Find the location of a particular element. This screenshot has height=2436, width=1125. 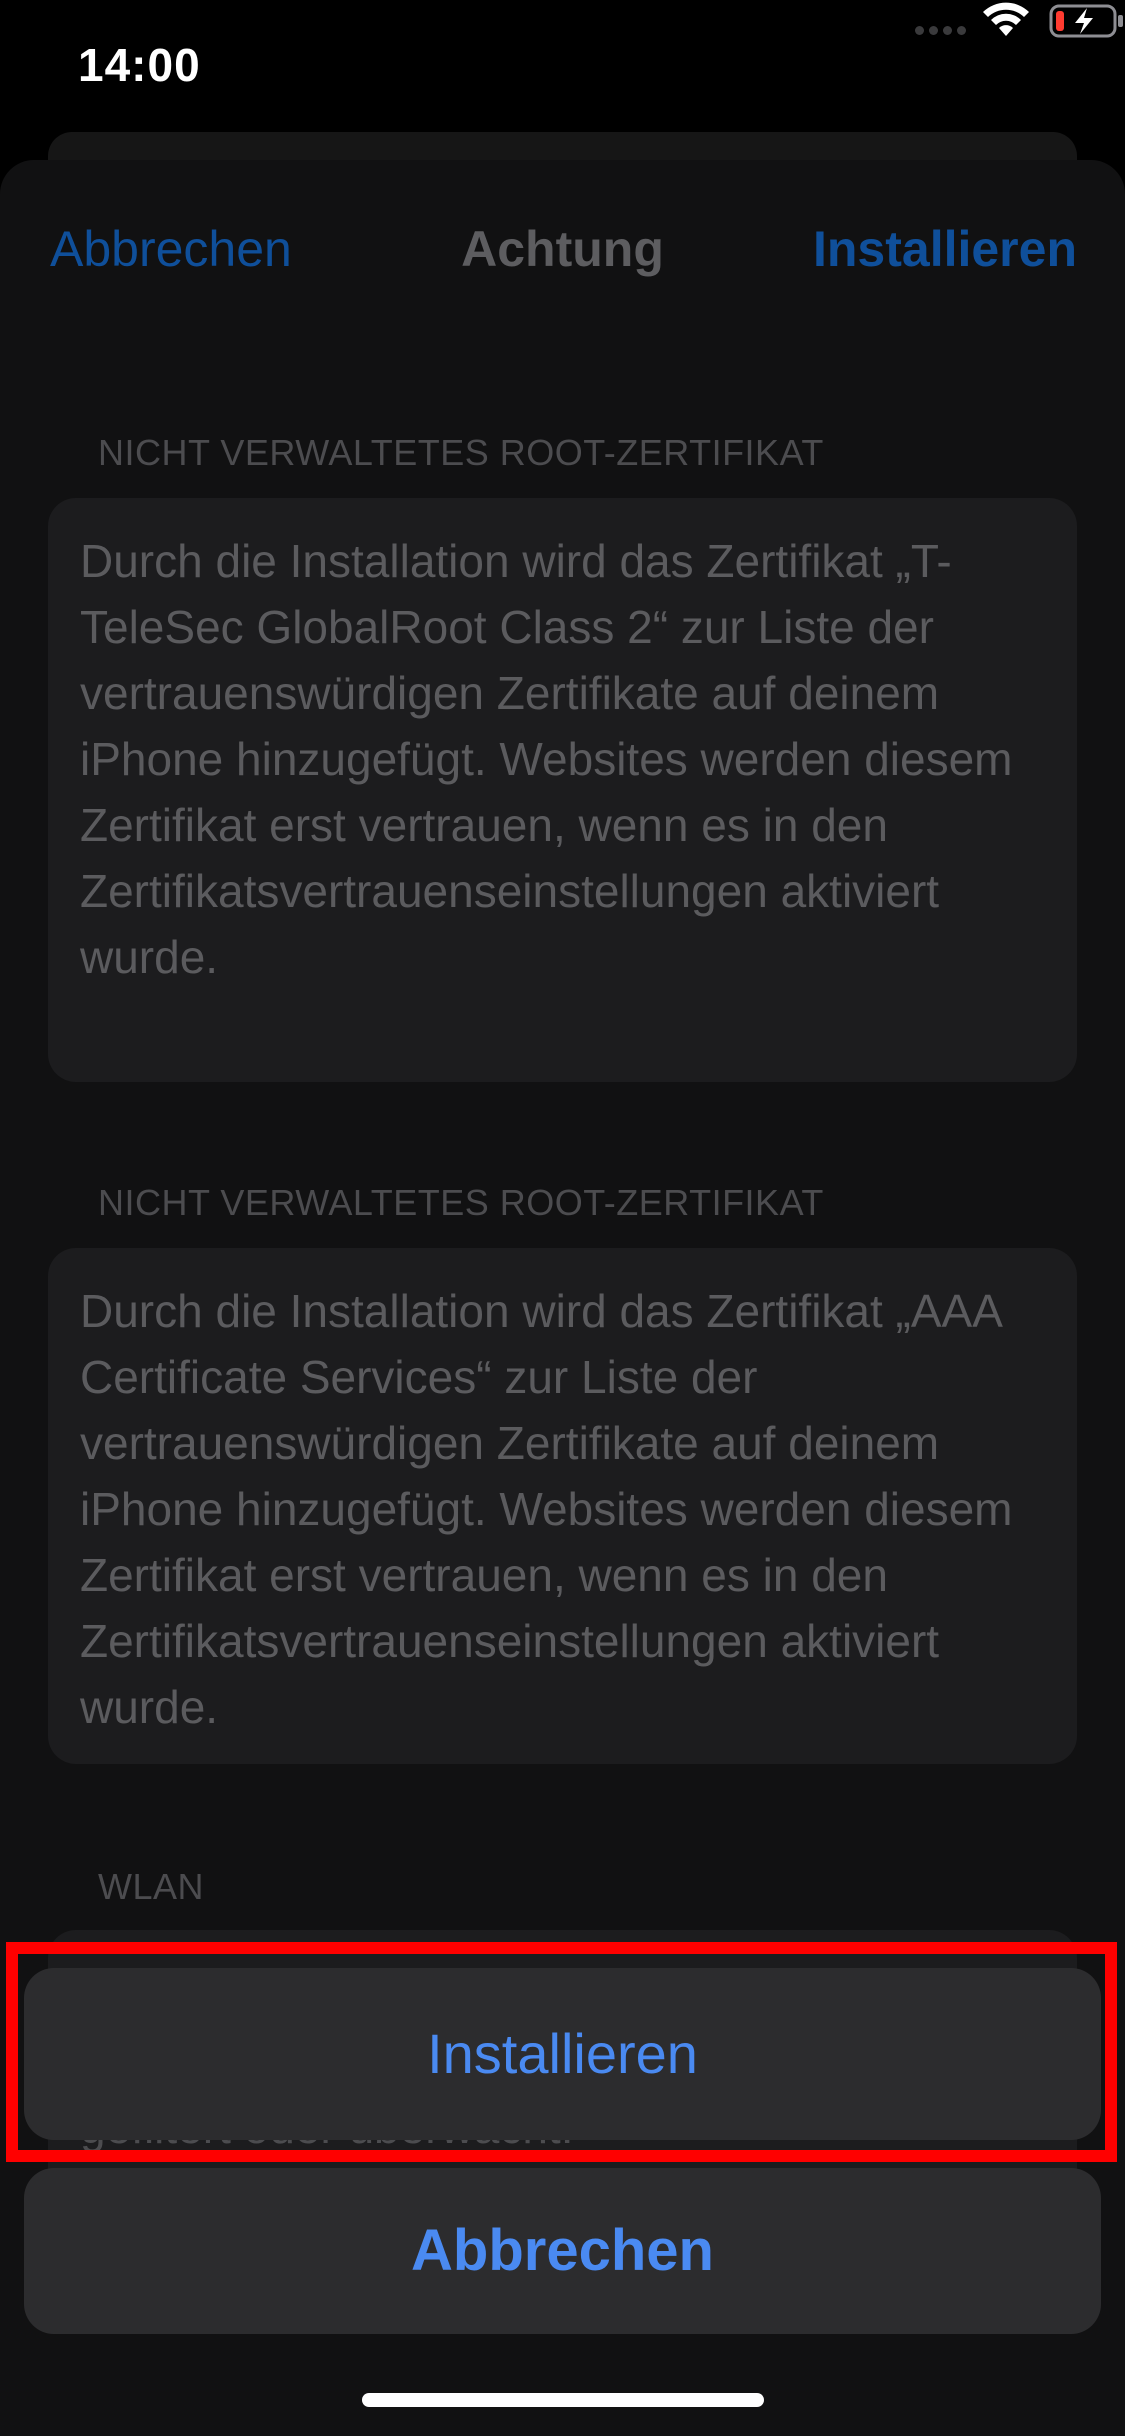

status-bar: 14:00 is located at coordinates (562, 70).